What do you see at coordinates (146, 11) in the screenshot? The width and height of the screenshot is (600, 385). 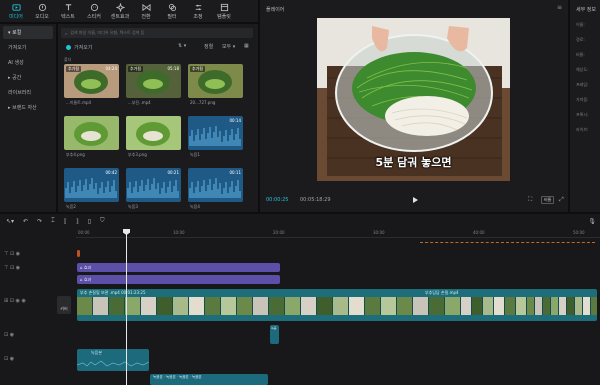 I see `tool-transition: 전환` at bounding box center [146, 11].